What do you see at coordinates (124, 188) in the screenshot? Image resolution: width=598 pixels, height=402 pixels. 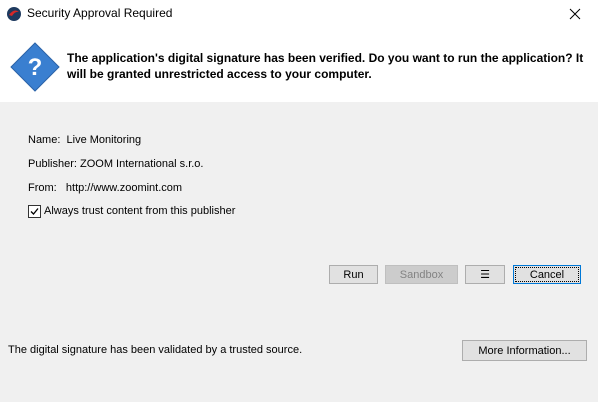 I see `from-value: http://www.zoomint.com` at bounding box center [124, 188].